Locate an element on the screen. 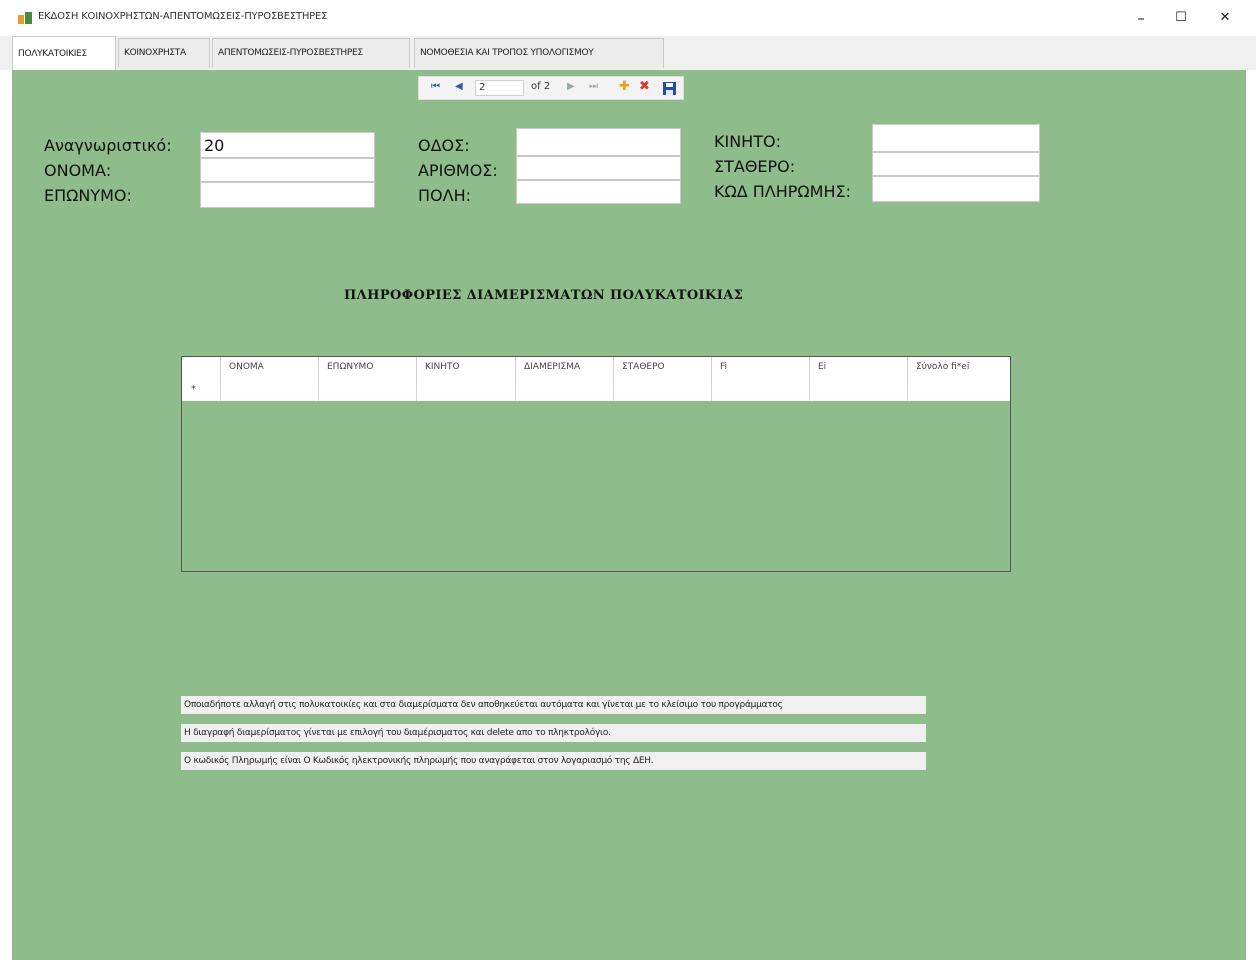 This screenshot has height=960, width=1256. move-first-button: ⏮ is located at coordinates (435, 86).